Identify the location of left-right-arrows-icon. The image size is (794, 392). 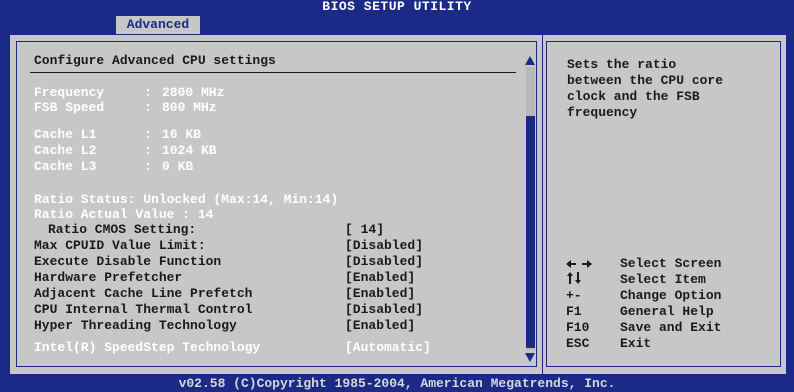
(579, 264).